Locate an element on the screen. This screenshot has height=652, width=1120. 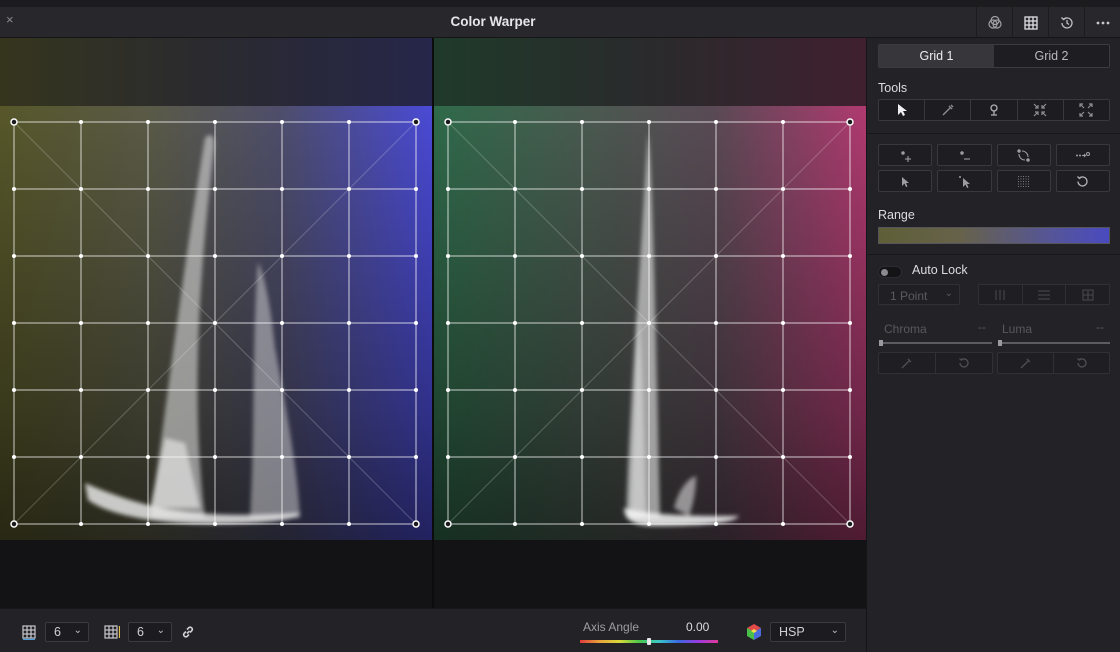
link-icon is located at coordinates (188, 632).